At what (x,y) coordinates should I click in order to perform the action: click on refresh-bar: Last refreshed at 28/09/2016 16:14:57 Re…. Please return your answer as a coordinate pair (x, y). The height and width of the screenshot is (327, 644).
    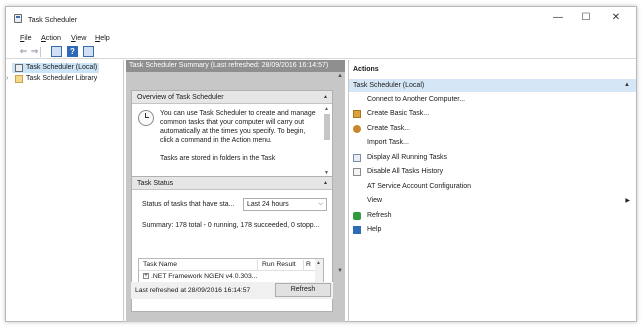
    Looking at the image, I should click on (232, 290).